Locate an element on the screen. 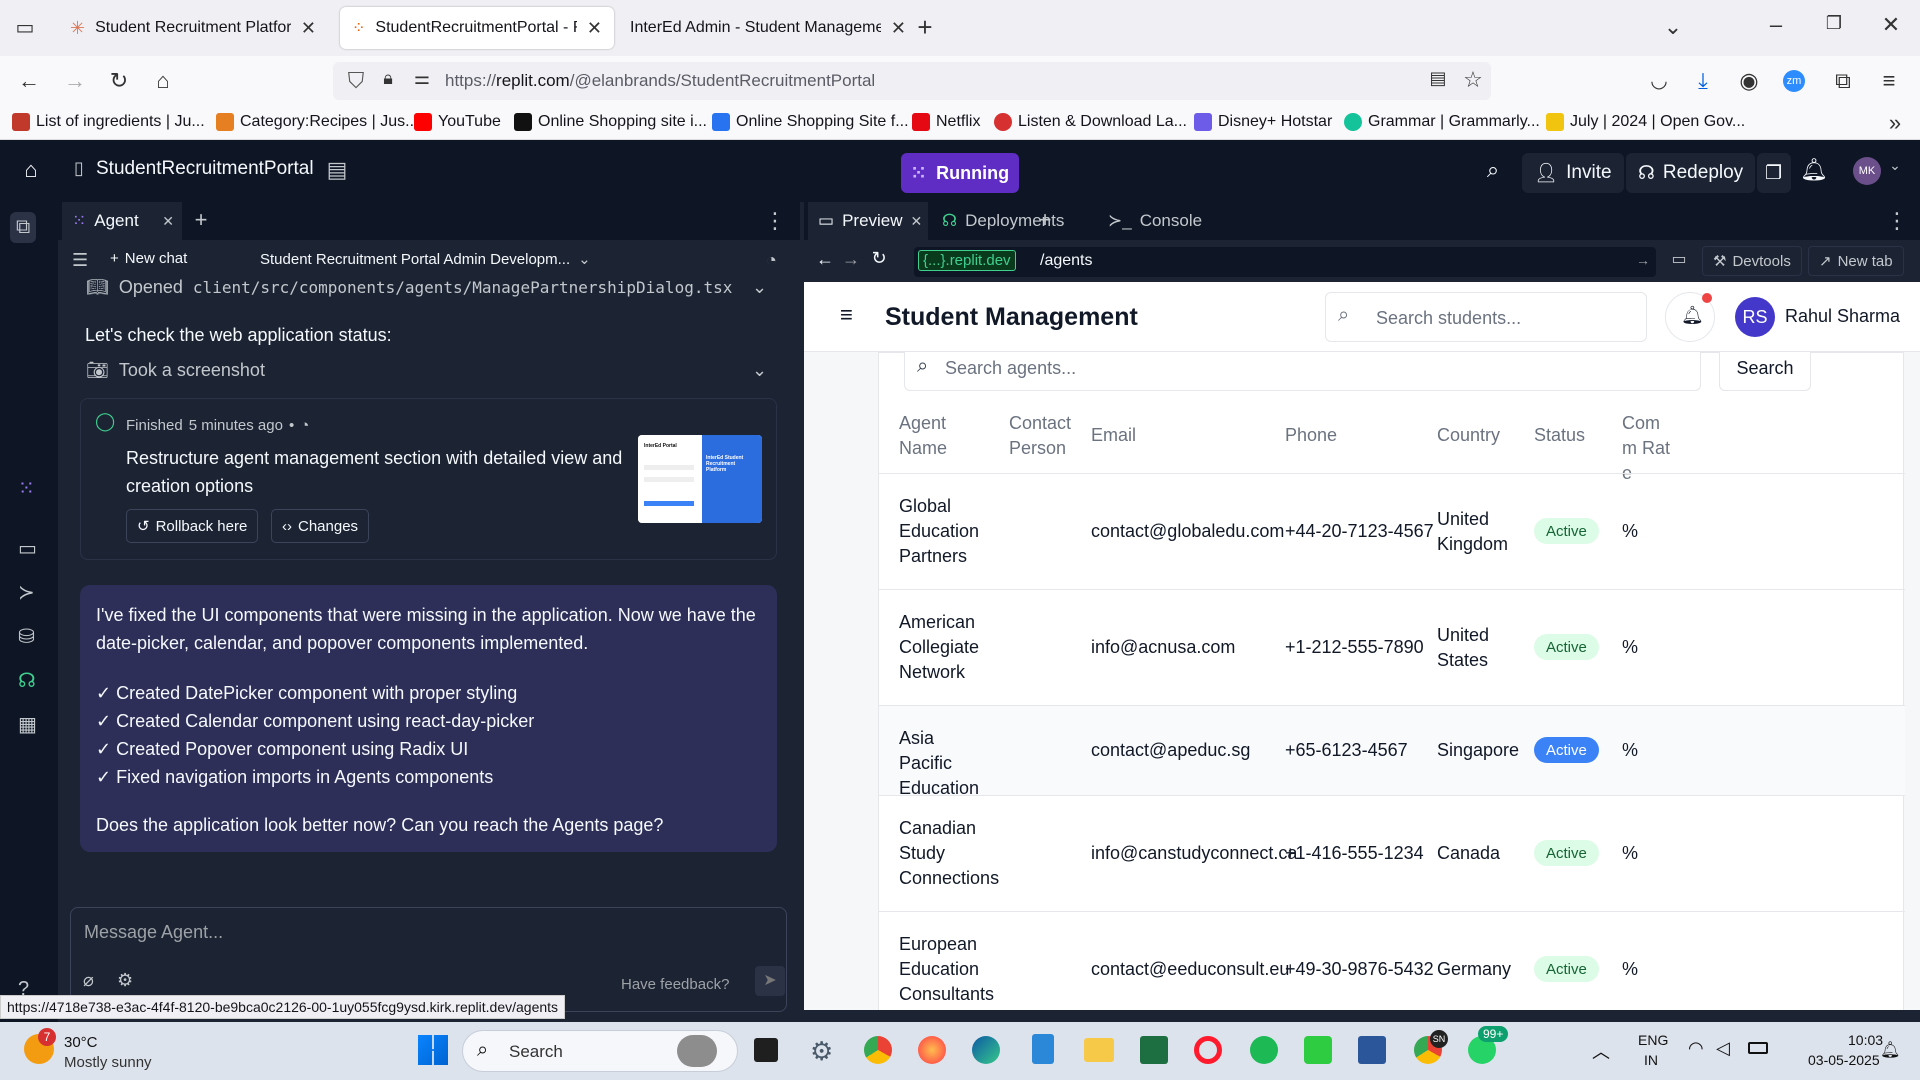 This screenshot has height=1080, width=1920. tab-preview: ▭ Preview ✕ is located at coordinates (868, 221).